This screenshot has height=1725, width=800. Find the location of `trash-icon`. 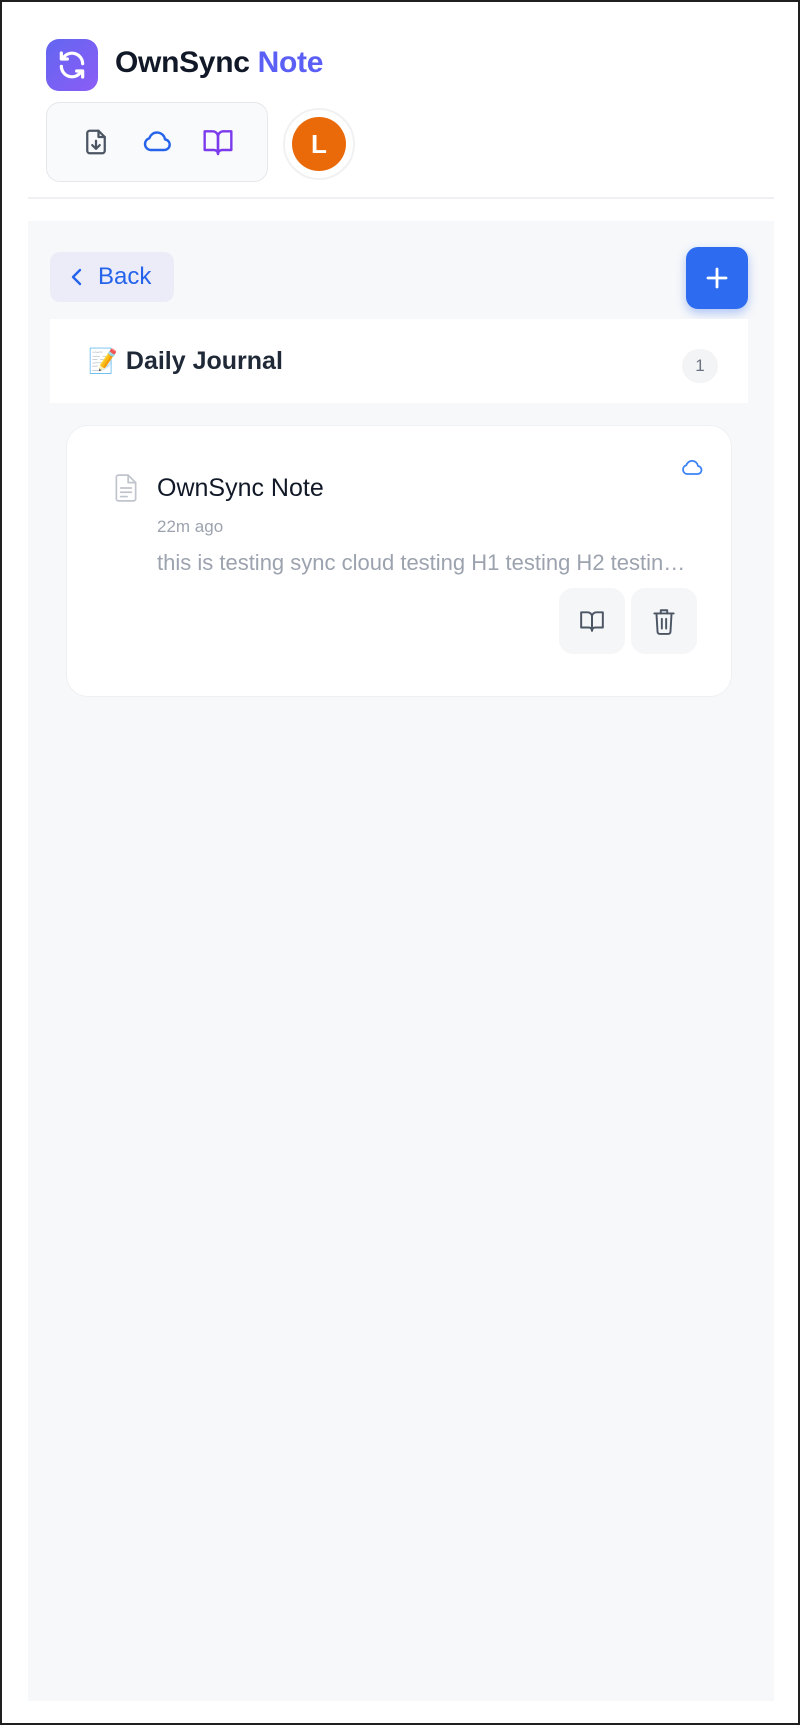

trash-icon is located at coordinates (664, 622).